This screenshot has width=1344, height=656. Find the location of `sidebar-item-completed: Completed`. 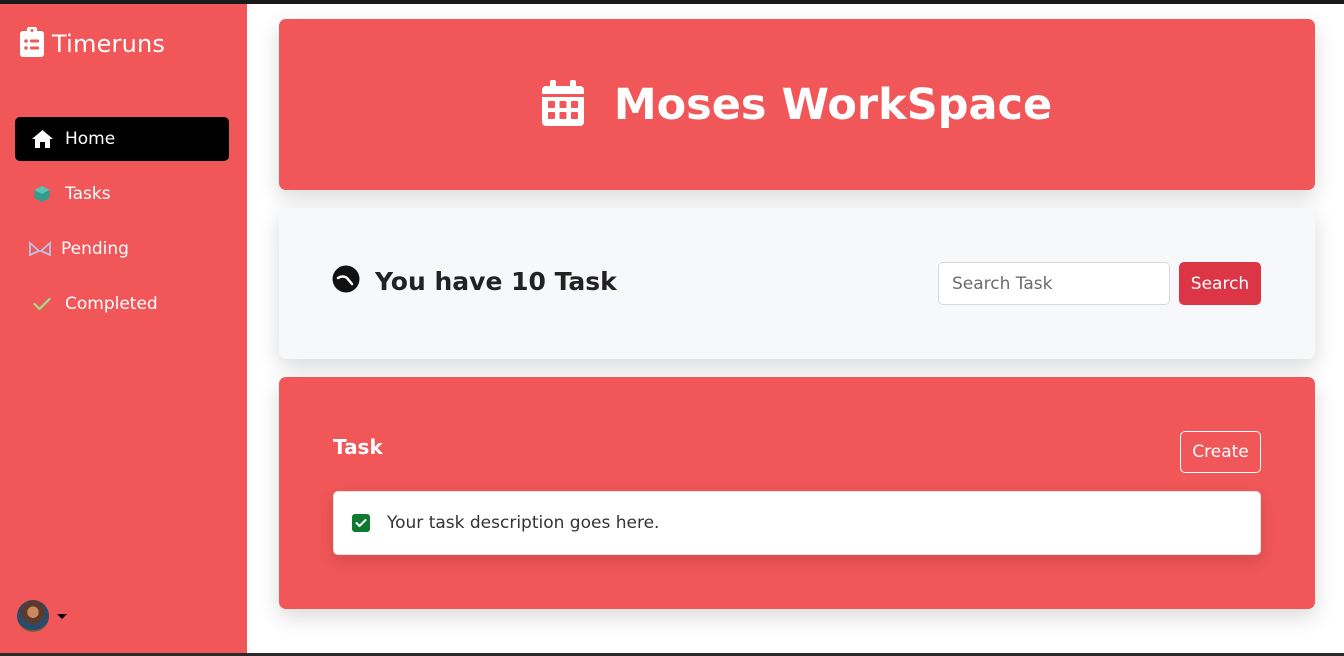

sidebar-item-completed: Completed is located at coordinates (122, 304).